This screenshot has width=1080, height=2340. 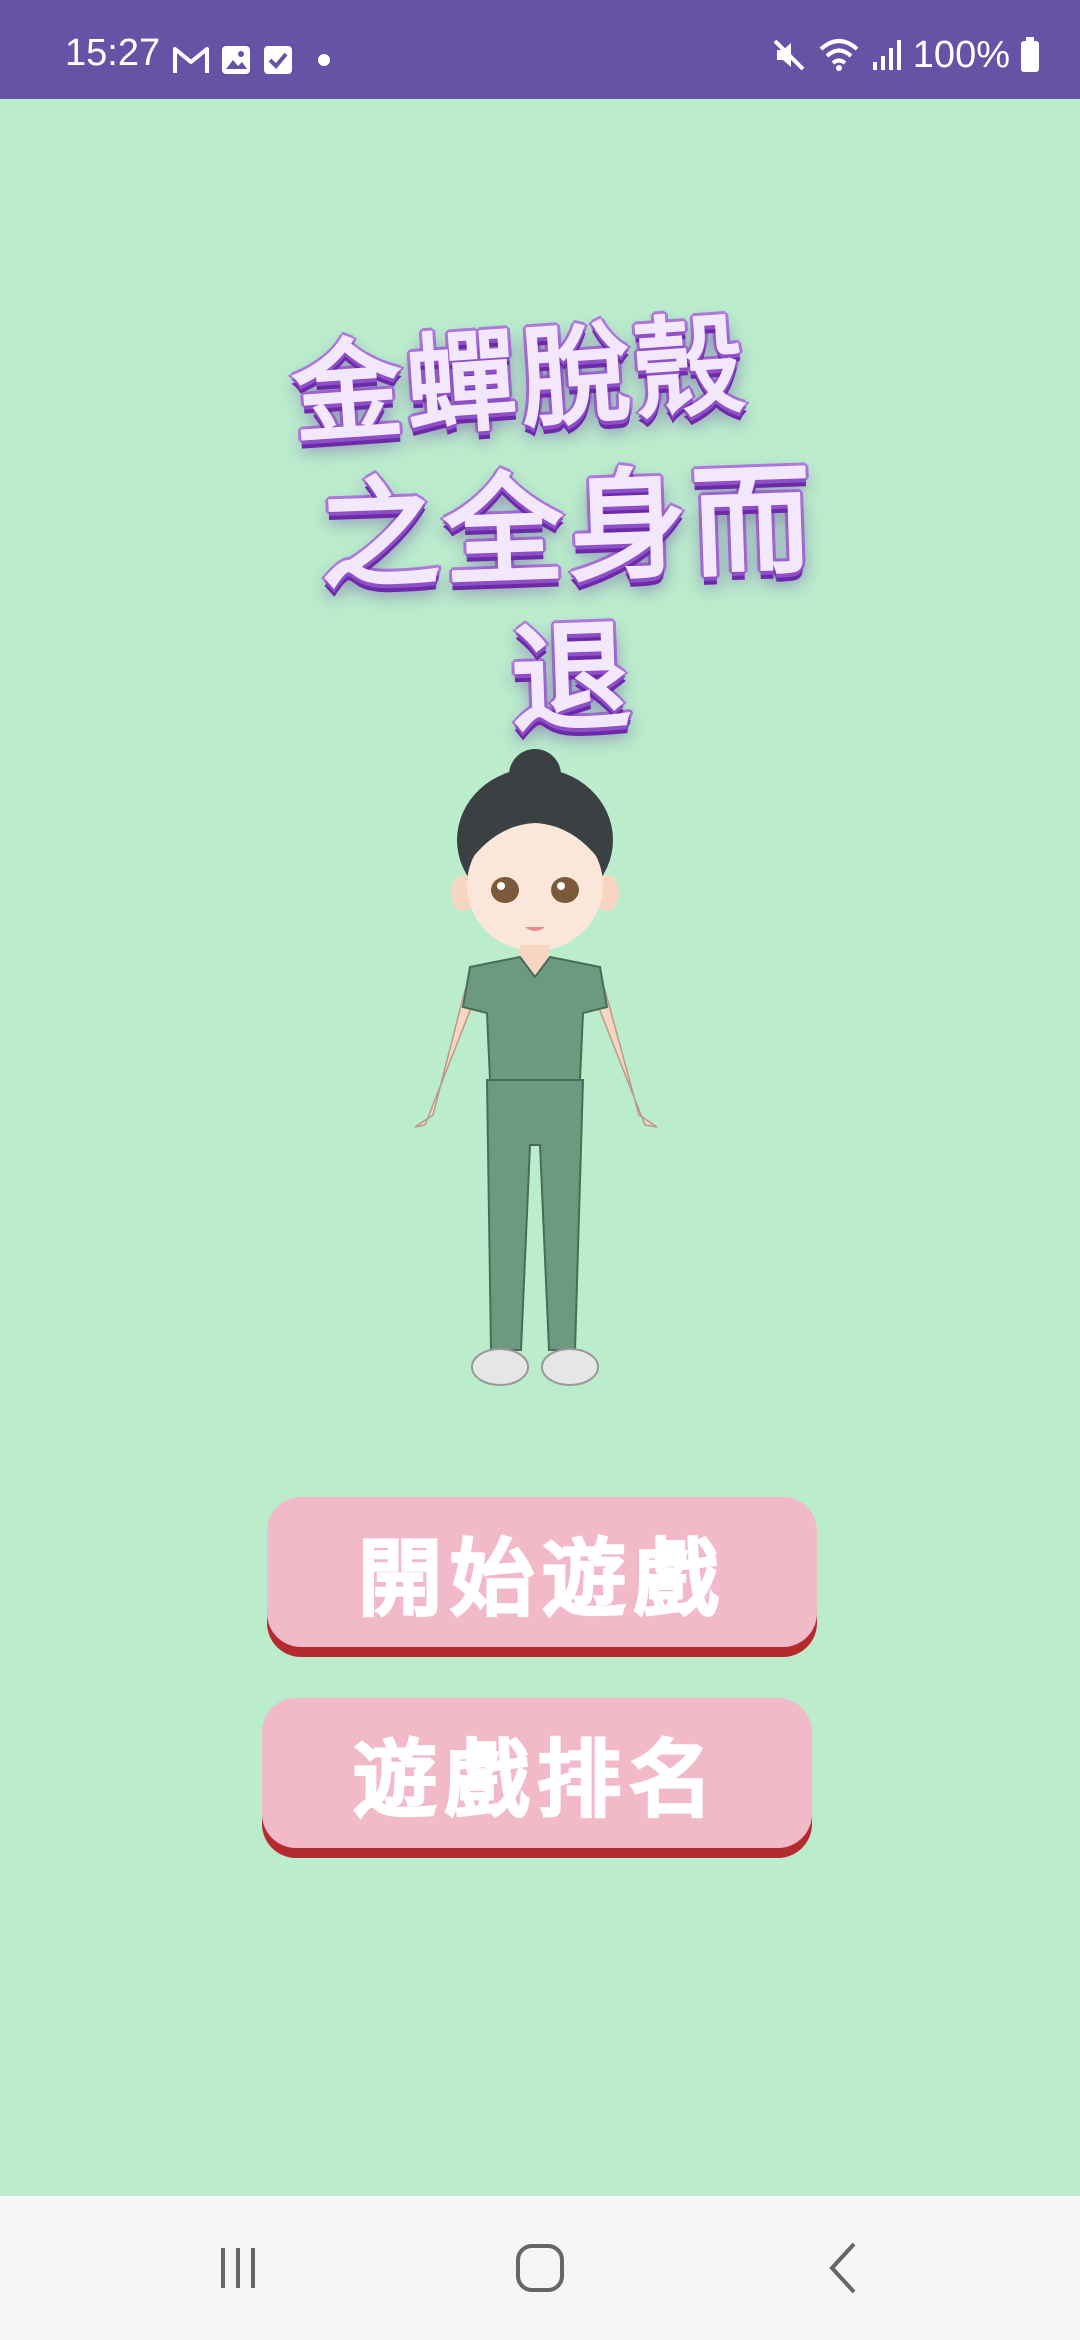 I want to click on notification-dot-icon, so click(x=324, y=60).